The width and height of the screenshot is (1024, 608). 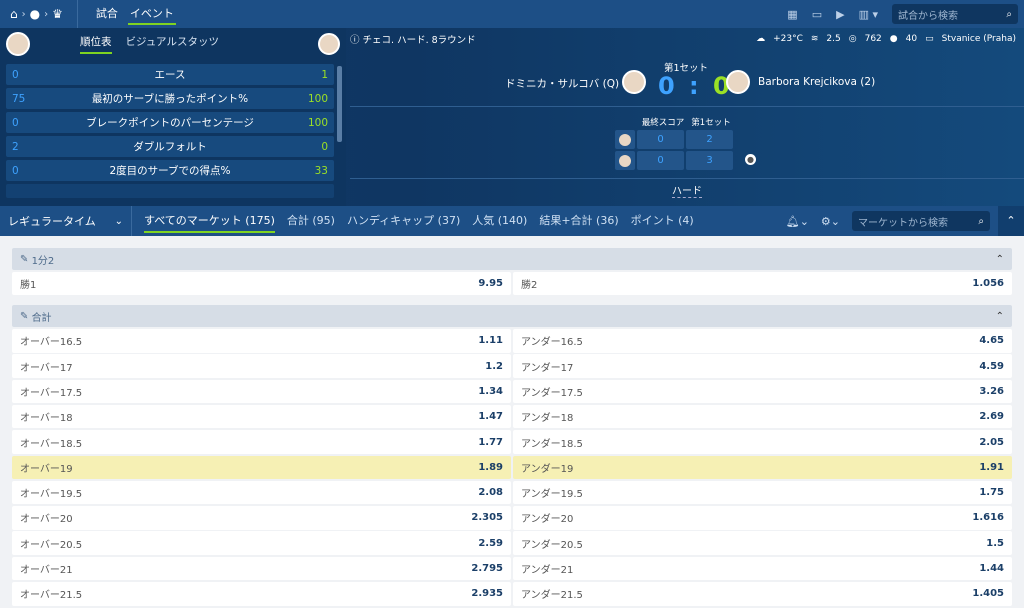 I want to click on stats-tabs: 順位表 ビジュアルスタッツ, so click(x=156, y=44).